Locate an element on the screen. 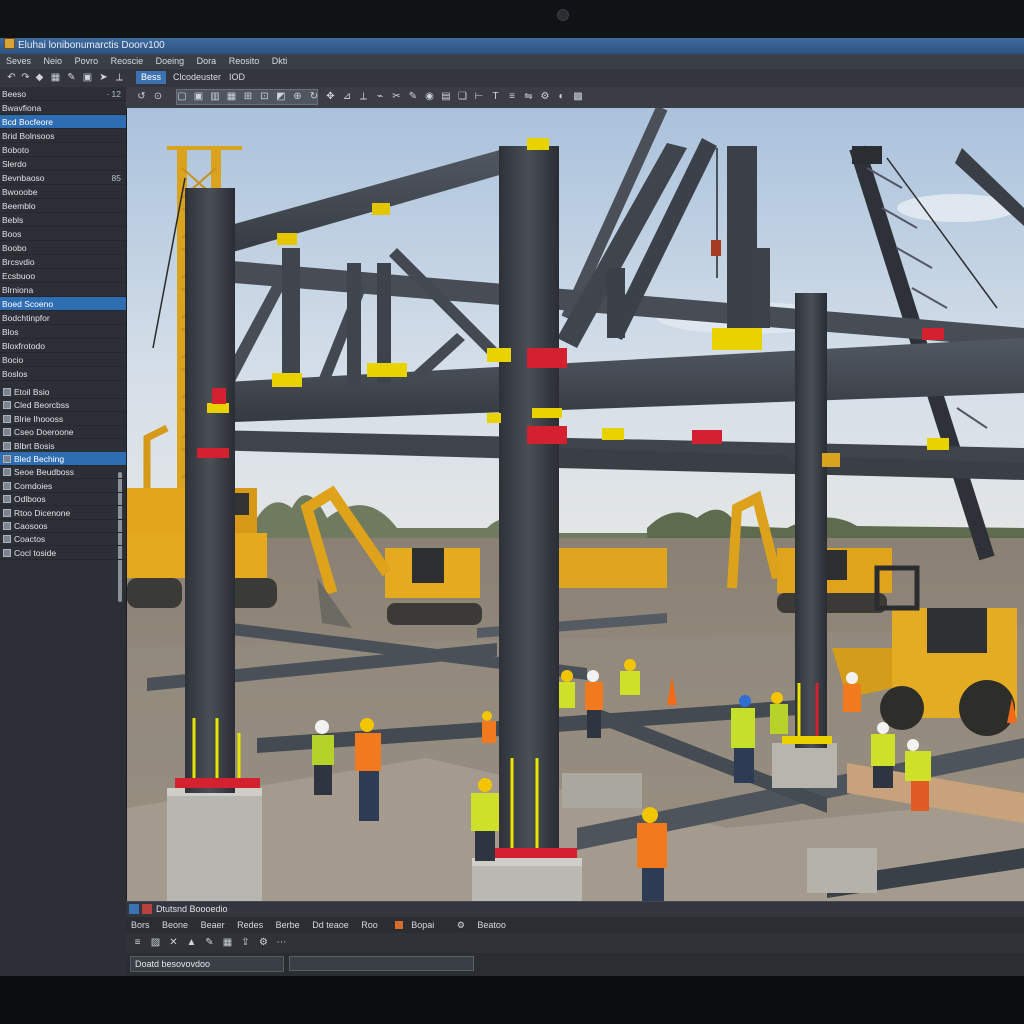 The image size is (1024, 1024). tab-bopai: Bopai is located at coordinates (414, 925).